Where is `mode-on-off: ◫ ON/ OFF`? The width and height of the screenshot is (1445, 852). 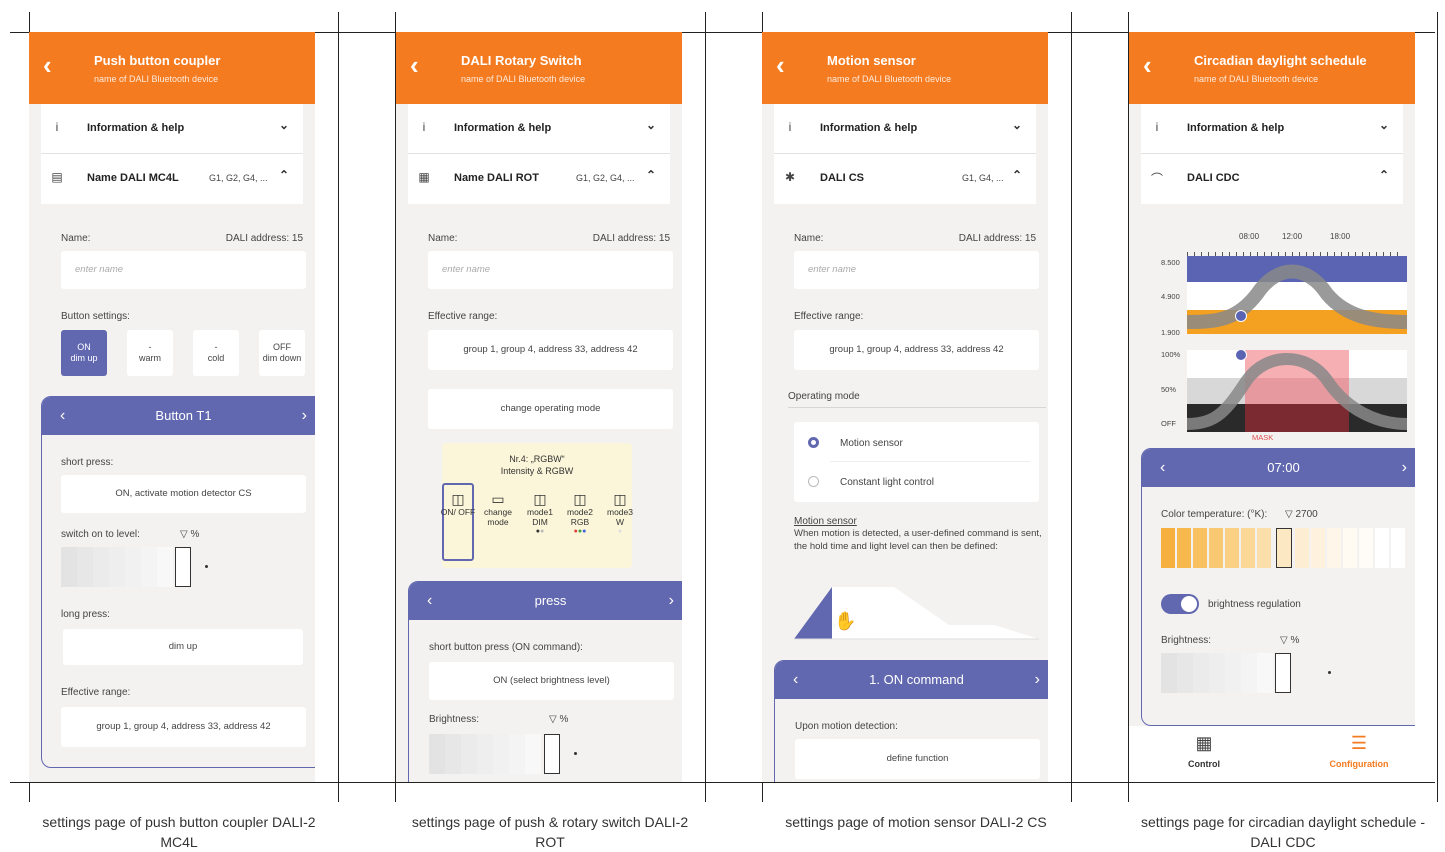
mode-on-off: ◫ ON/ OFF is located at coordinates (458, 504).